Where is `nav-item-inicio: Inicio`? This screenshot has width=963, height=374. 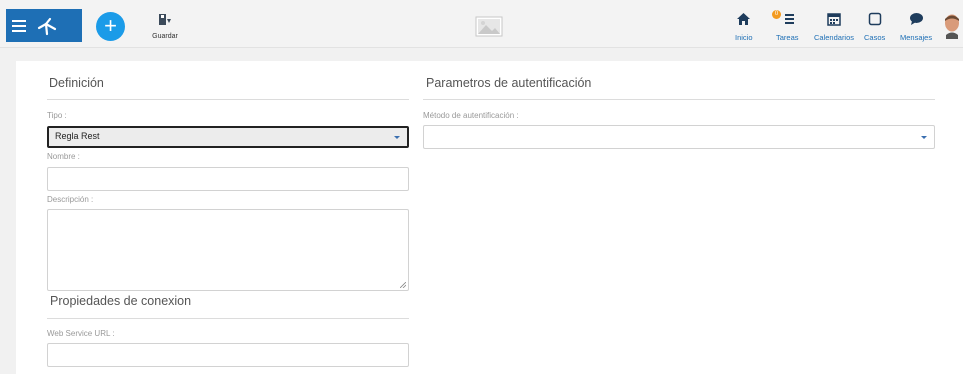 nav-item-inicio: Inicio is located at coordinates (744, 27).